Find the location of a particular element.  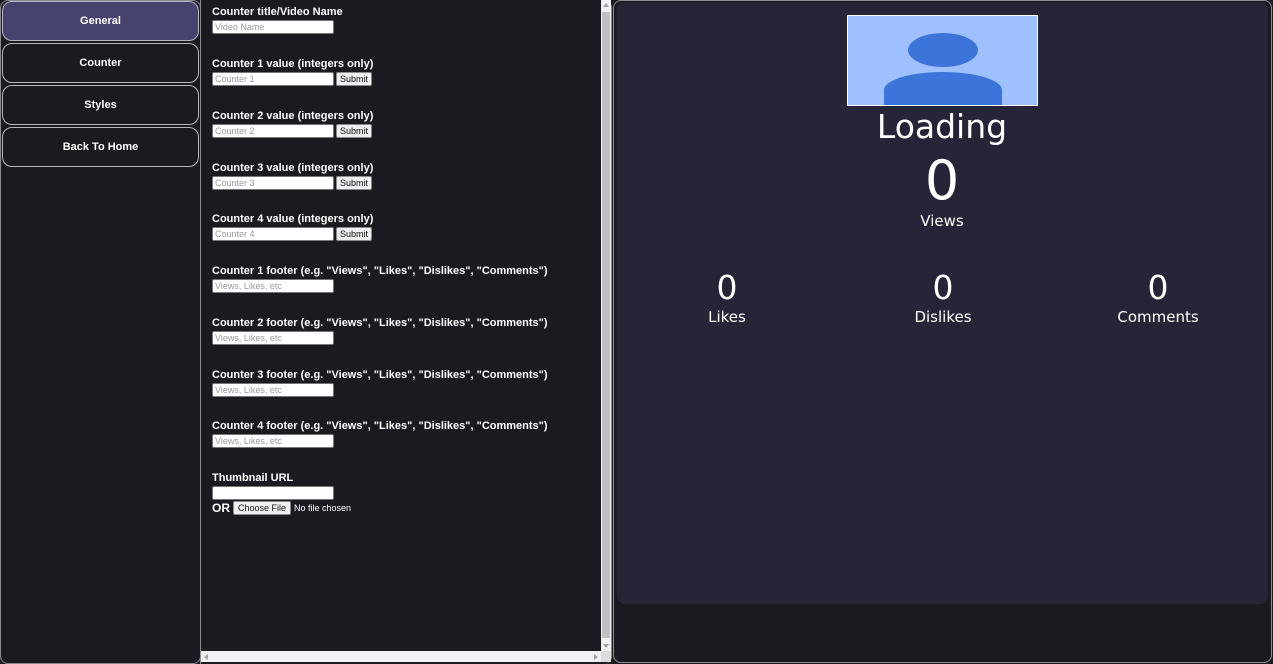

thumbnail-url-label: Thumbnail URL is located at coordinates (253, 478).